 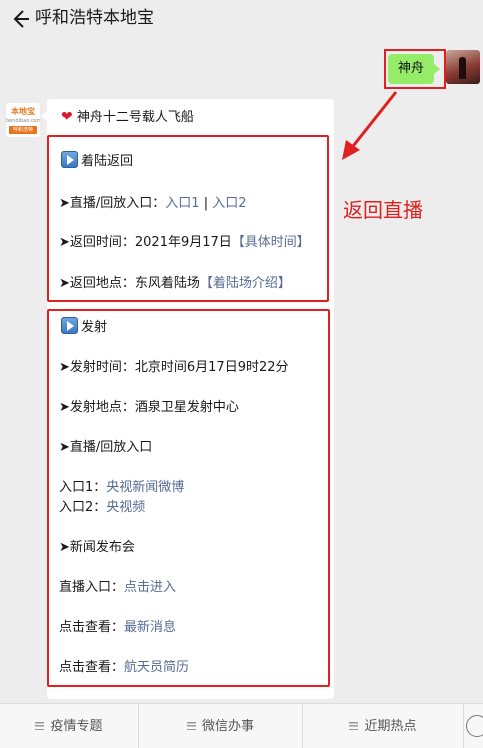 I want to click on menu-tab-epidemic: 疫情专题, so click(x=69, y=726).